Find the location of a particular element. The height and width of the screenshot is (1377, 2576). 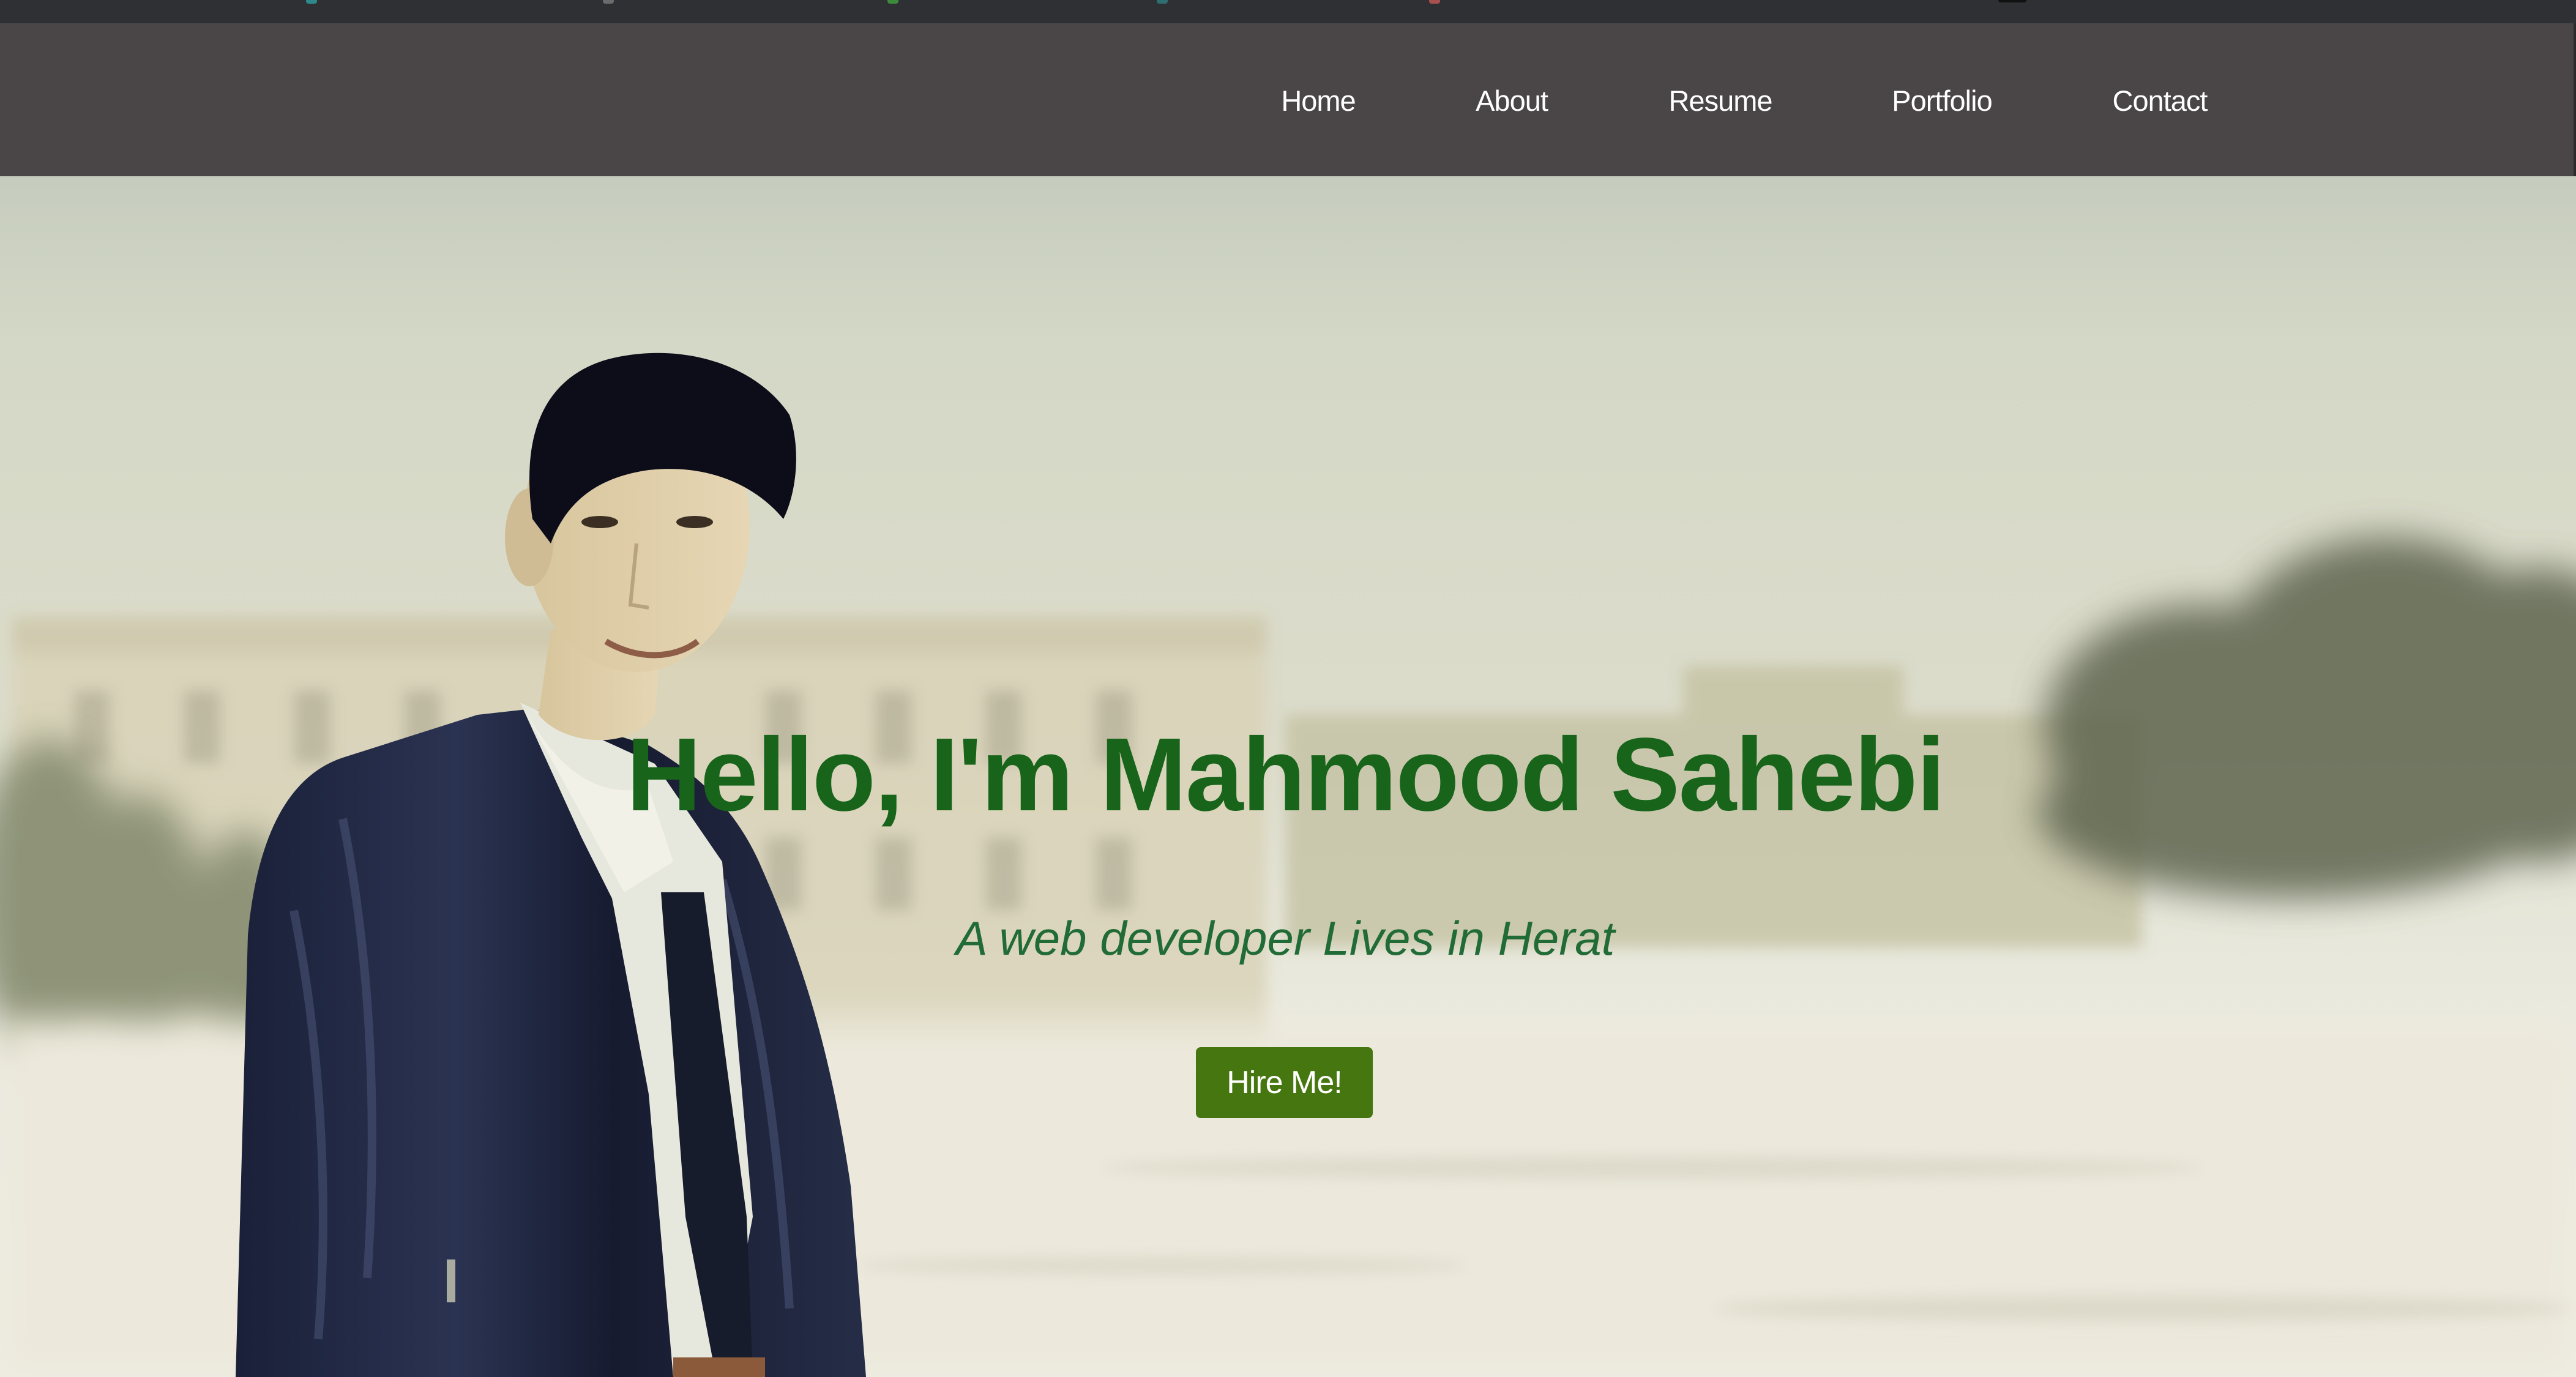

nav-link-contact: Contact is located at coordinates (2160, 99).